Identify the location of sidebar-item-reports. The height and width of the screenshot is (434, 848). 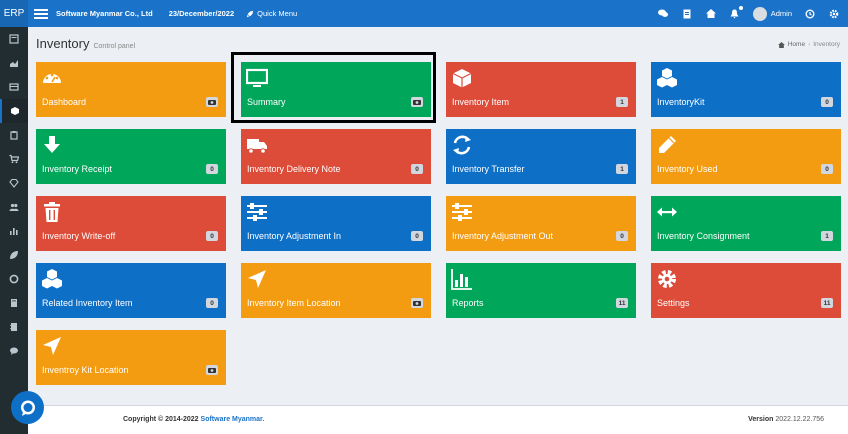
(14, 231).